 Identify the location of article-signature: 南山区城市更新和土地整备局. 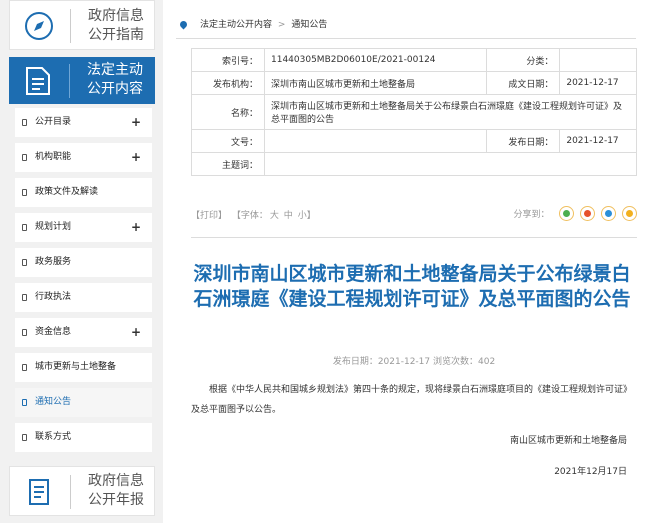
(568, 441).